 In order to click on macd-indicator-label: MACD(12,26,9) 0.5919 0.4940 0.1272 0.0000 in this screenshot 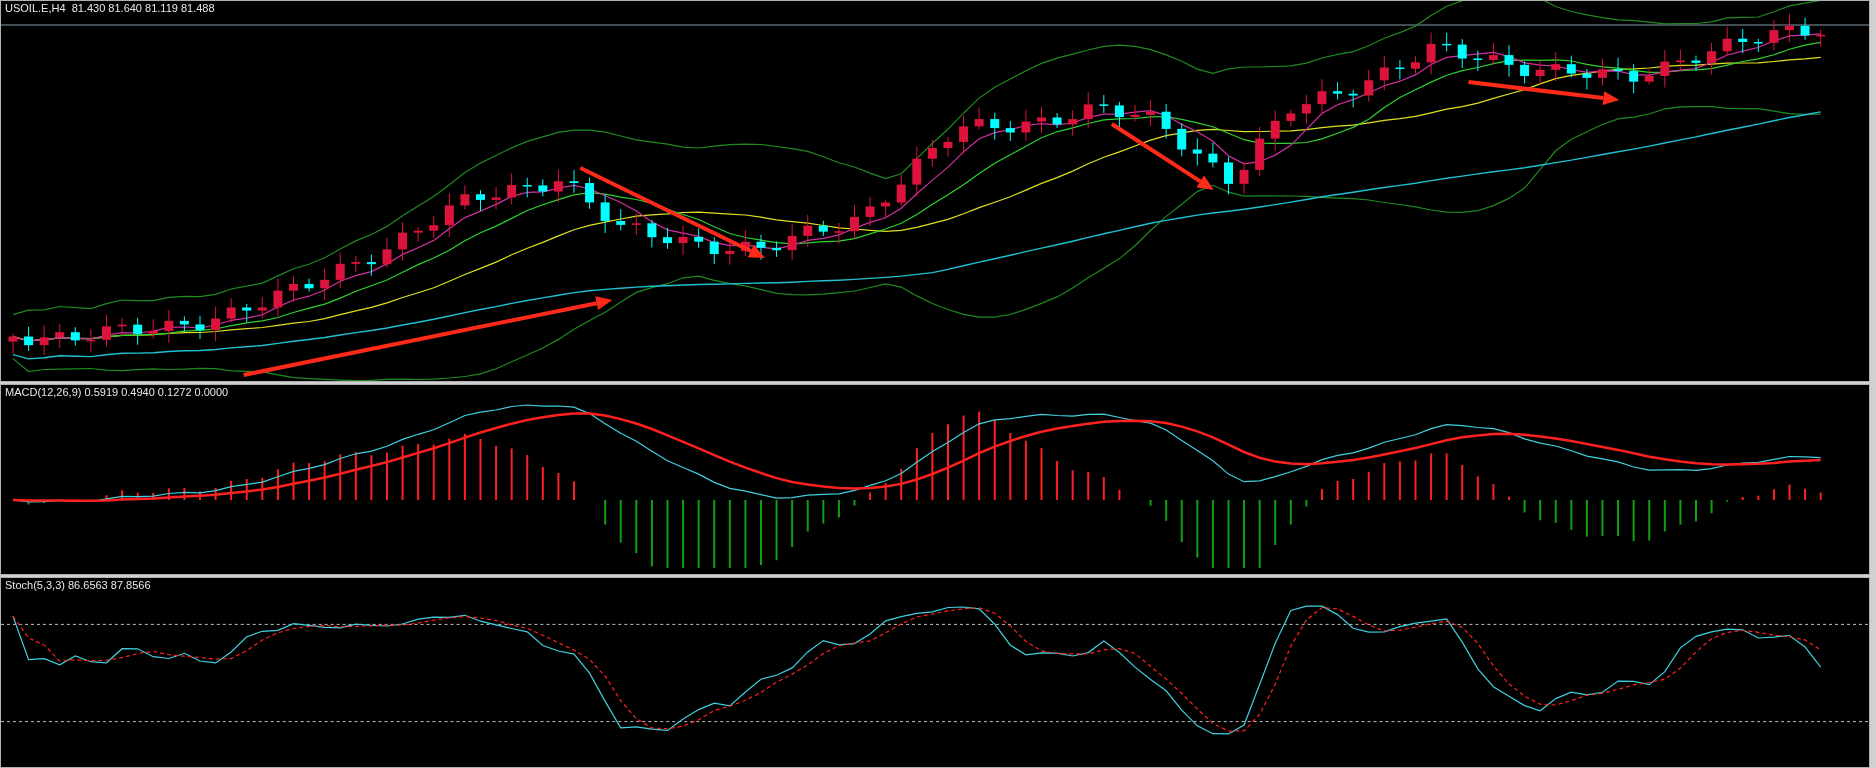, I will do `click(117, 392)`.